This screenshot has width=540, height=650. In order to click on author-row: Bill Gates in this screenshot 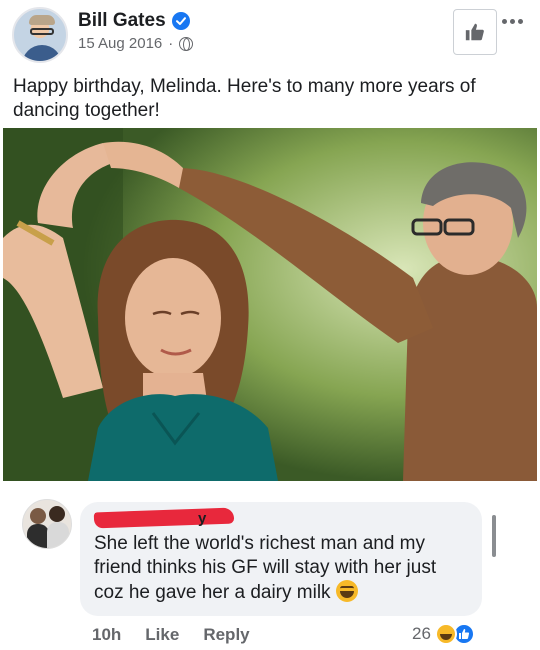, I will do `click(134, 21)`.